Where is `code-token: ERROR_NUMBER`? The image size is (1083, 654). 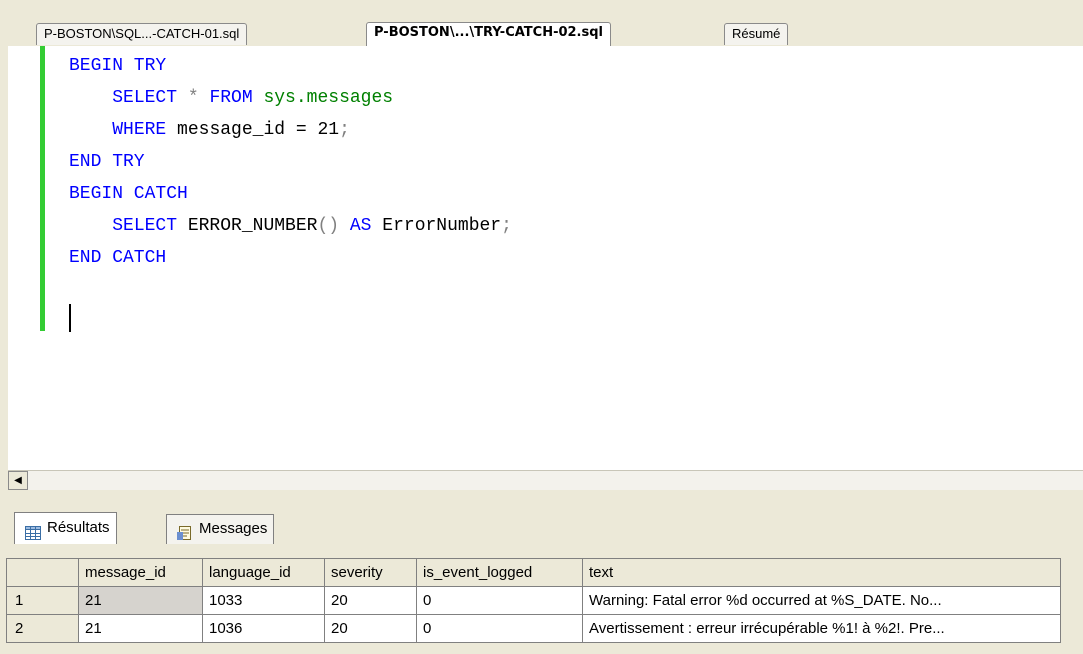
code-token: ERROR_NUMBER is located at coordinates (247, 226).